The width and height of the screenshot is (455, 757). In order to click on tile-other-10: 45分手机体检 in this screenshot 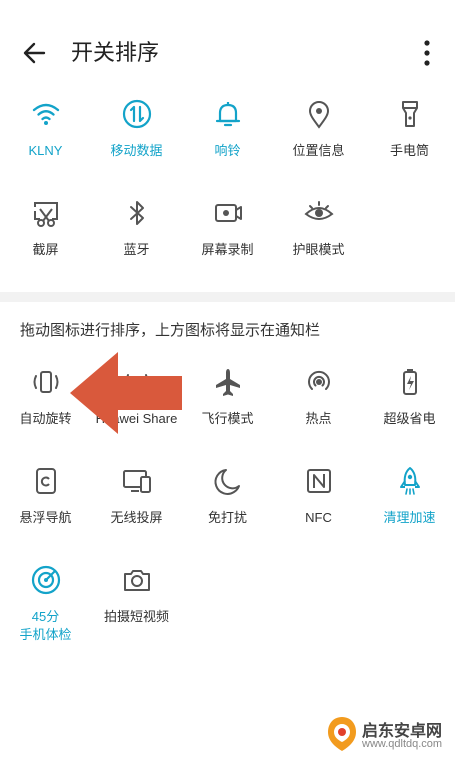, I will do `click(45, 604)`.